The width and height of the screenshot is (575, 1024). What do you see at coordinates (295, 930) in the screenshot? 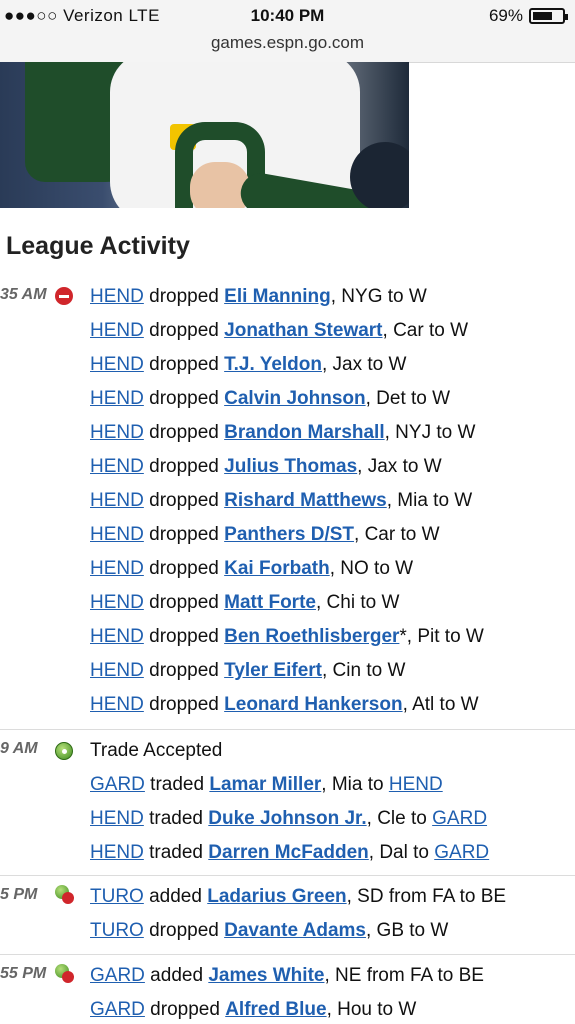
I see `player-link: Davante Adams` at bounding box center [295, 930].